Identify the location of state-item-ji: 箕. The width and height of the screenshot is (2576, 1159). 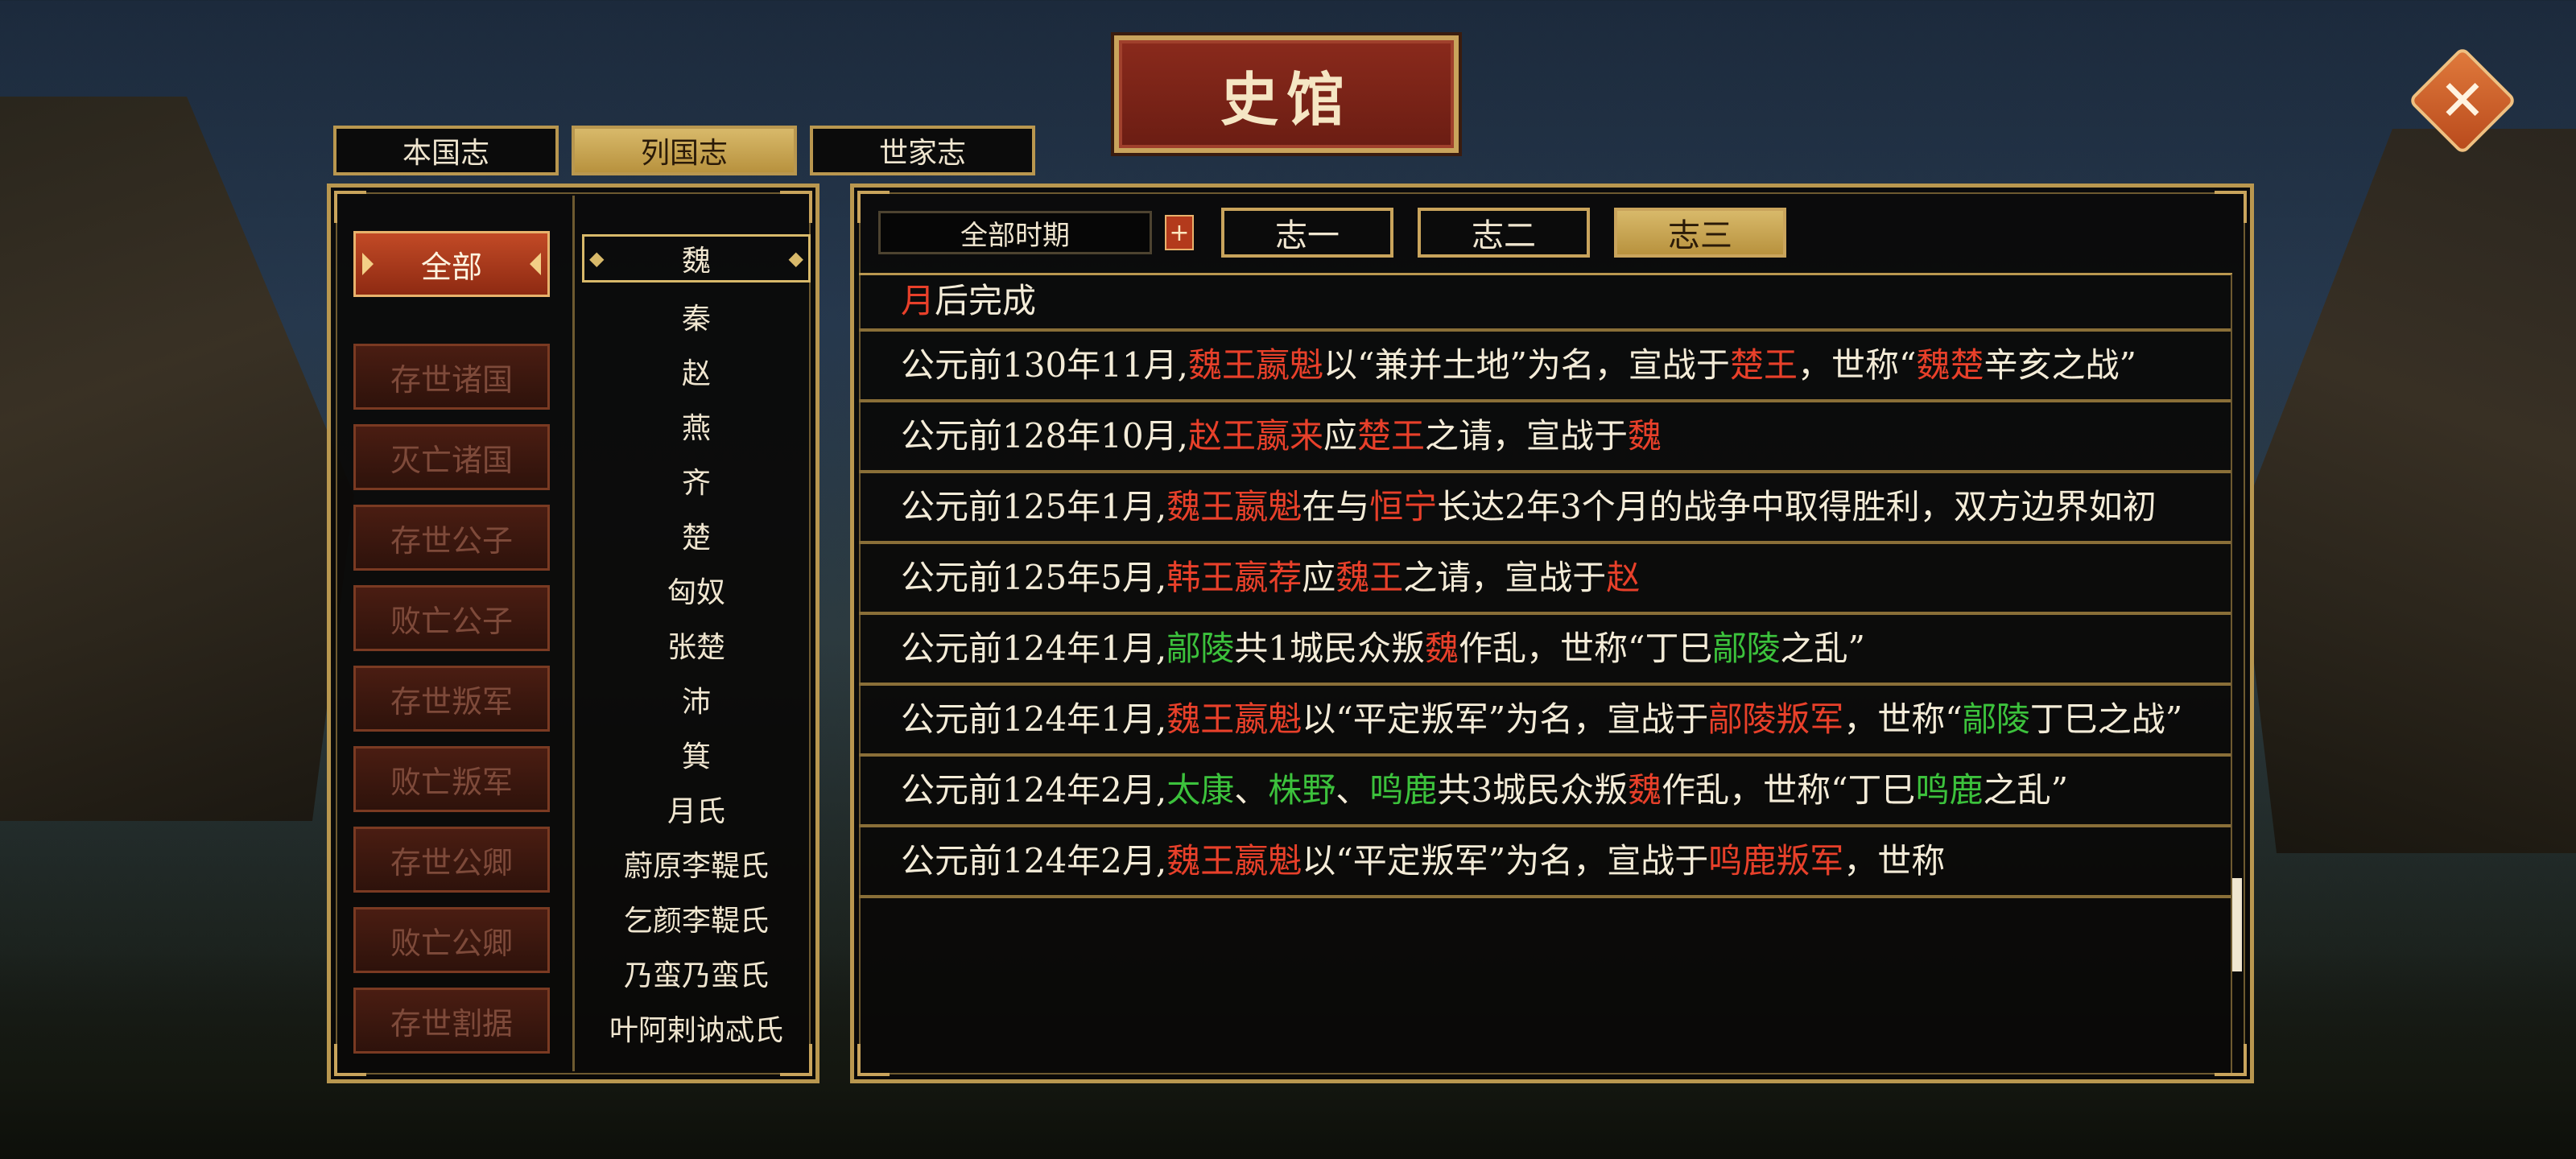
(696, 754).